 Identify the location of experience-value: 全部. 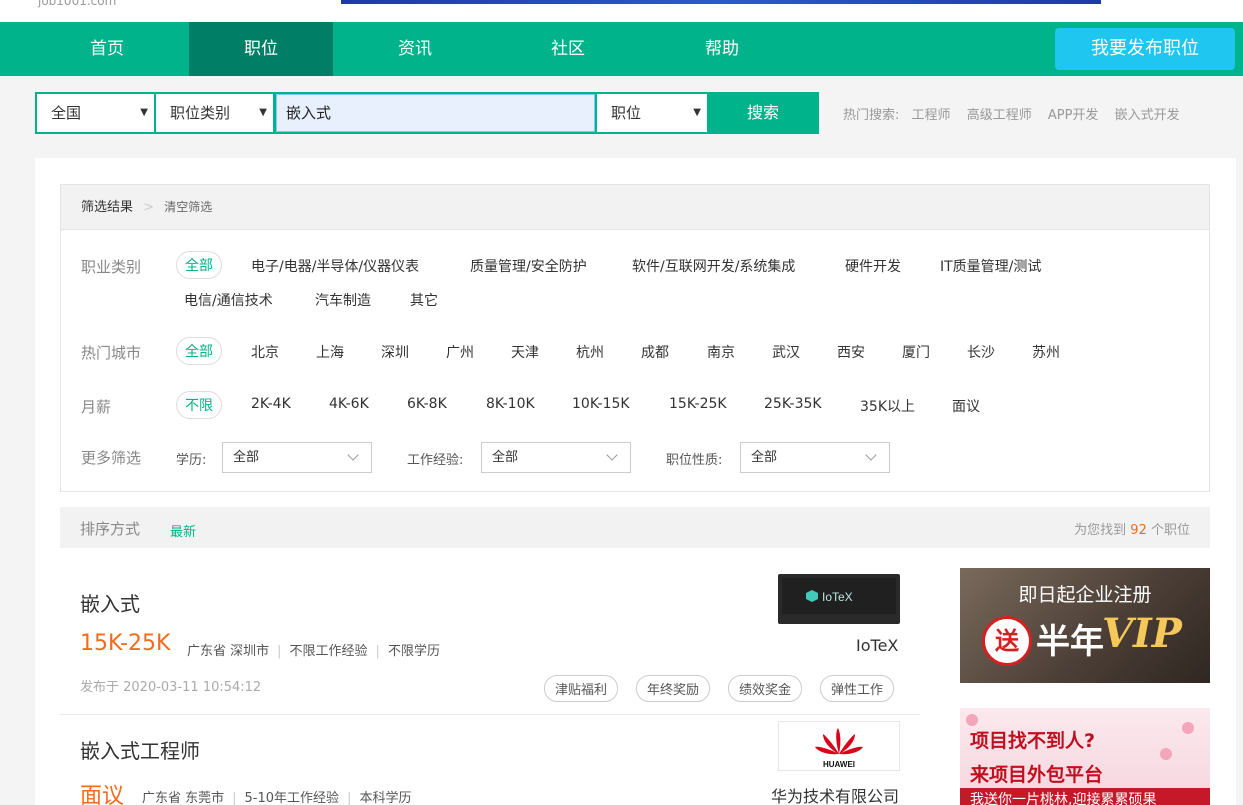
(505, 457).